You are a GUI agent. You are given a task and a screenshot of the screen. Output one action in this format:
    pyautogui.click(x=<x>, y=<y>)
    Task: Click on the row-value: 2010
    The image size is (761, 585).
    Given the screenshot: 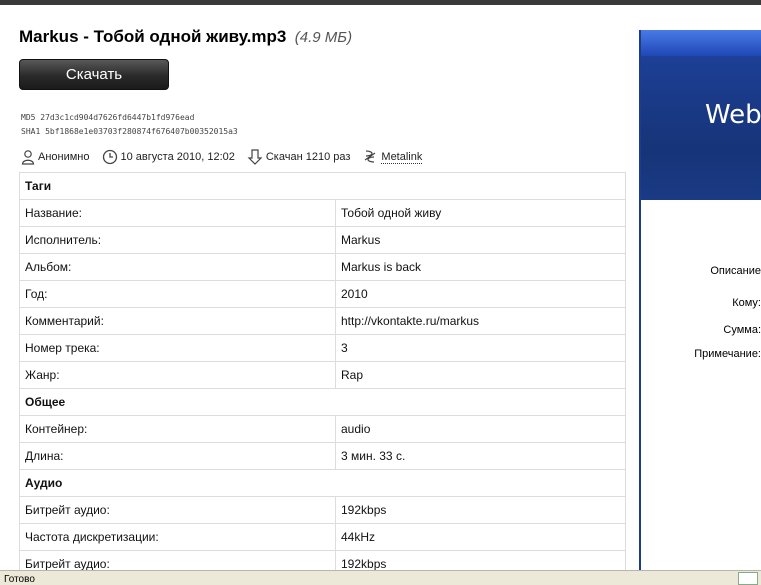 What is the action you would take?
    pyautogui.click(x=480, y=294)
    